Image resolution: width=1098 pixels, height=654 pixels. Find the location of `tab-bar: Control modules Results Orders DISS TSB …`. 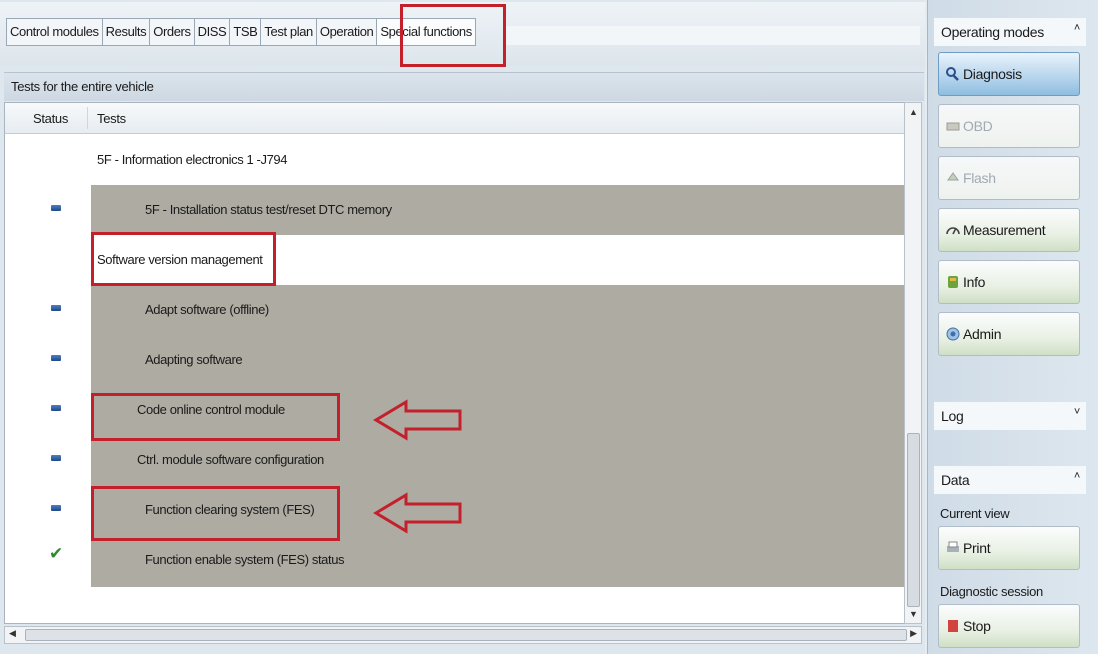

tab-bar: Control modules Results Orders DISS TSB … is located at coordinates (462, 34).